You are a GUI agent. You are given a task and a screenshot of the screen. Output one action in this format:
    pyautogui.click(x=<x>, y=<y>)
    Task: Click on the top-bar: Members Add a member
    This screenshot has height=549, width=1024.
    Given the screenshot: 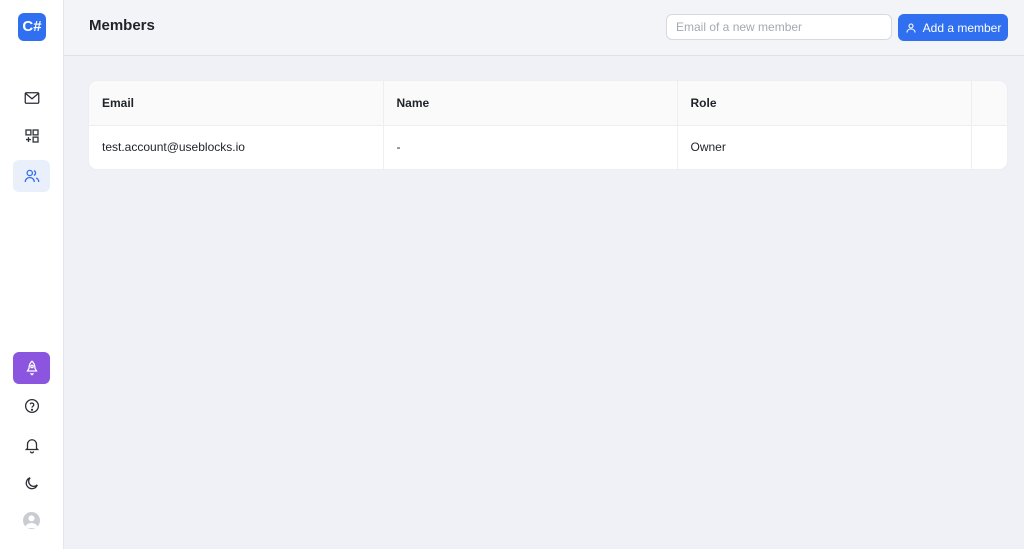 What is the action you would take?
    pyautogui.click(x=544, y=28)
    